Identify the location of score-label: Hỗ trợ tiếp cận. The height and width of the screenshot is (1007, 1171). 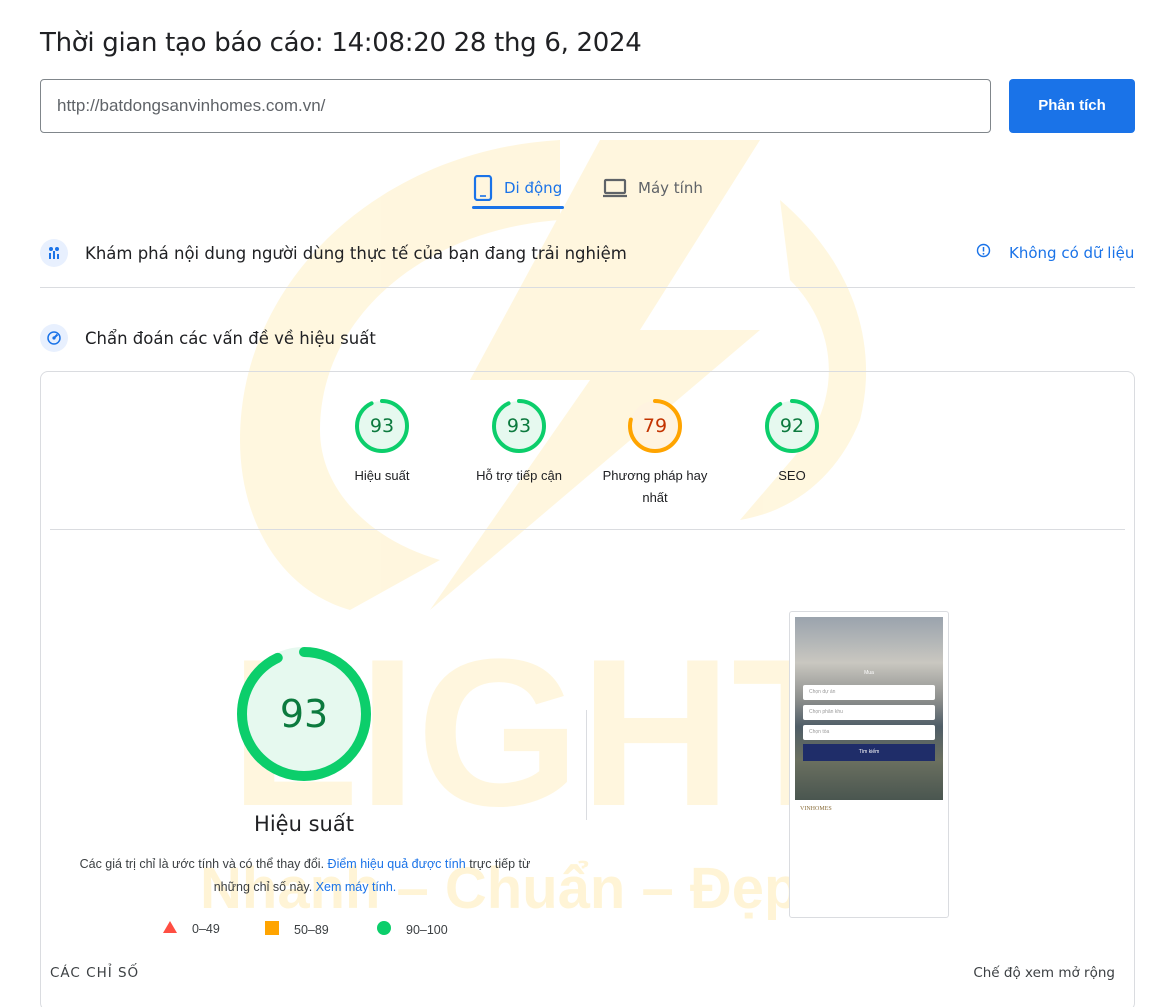
(519, 475).